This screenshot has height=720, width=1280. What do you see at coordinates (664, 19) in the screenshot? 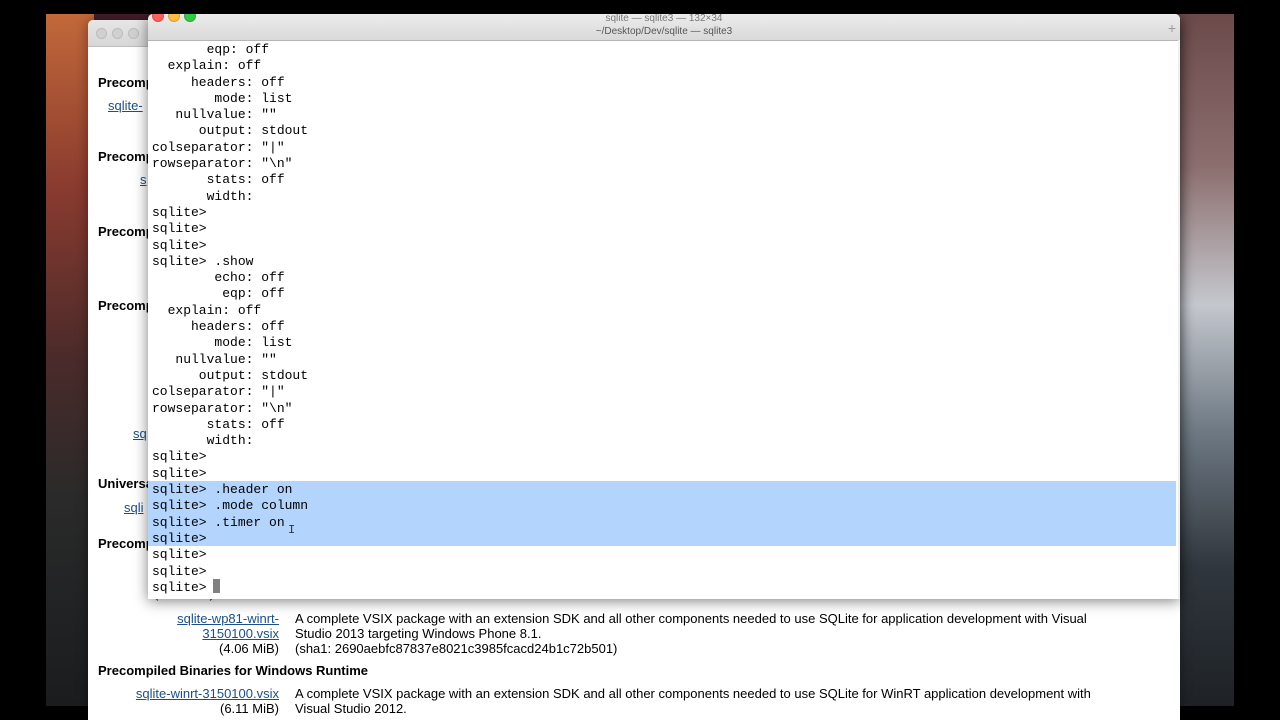
I see `terminal-title: sqlite — sqlite3 — 132×34` at bounding box center [664, 19].